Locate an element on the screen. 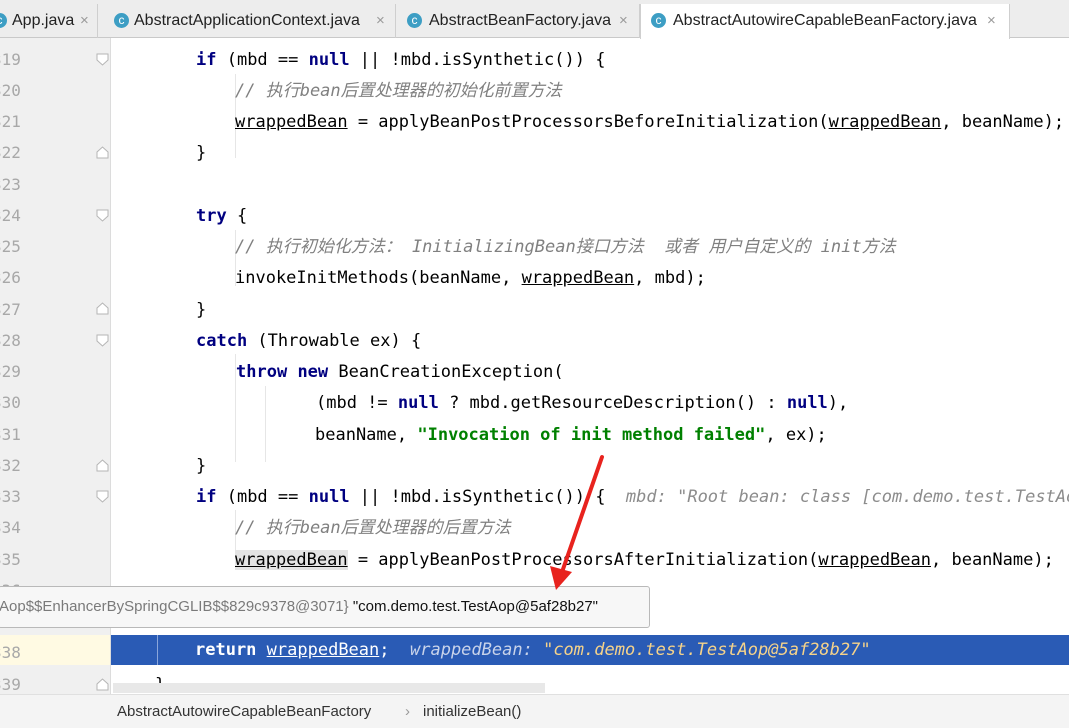  line-number: 332 is located at coordinates (10, 465).